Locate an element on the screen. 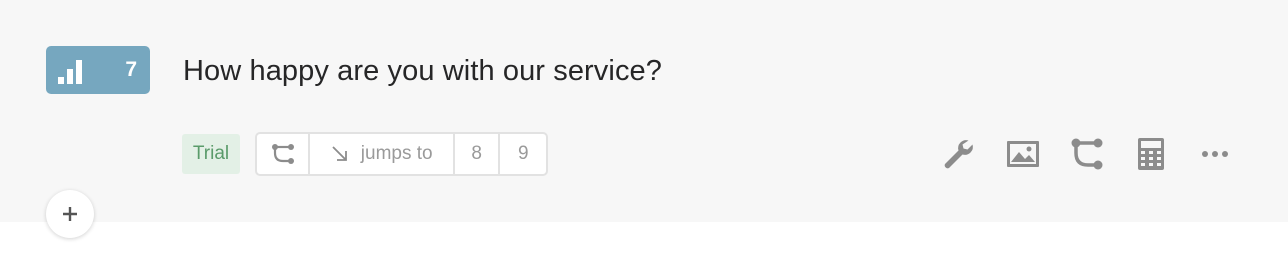  branch-icon is located at coordinates (282, 154).